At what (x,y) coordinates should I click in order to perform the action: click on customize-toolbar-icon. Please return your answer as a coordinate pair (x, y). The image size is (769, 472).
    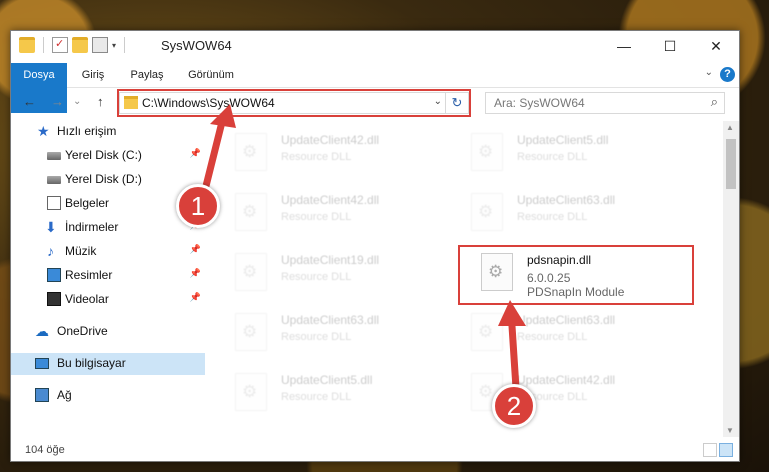
    Looking at the image, I should click on (100, 45).